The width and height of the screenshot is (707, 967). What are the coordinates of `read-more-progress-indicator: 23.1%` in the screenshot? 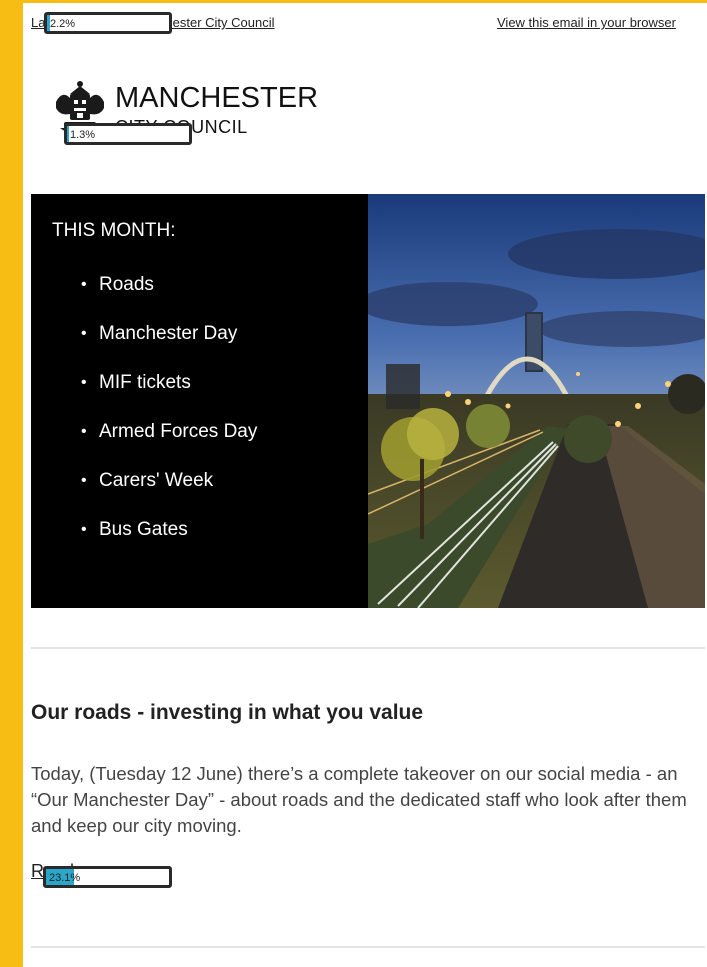 It's located at (107, 877).